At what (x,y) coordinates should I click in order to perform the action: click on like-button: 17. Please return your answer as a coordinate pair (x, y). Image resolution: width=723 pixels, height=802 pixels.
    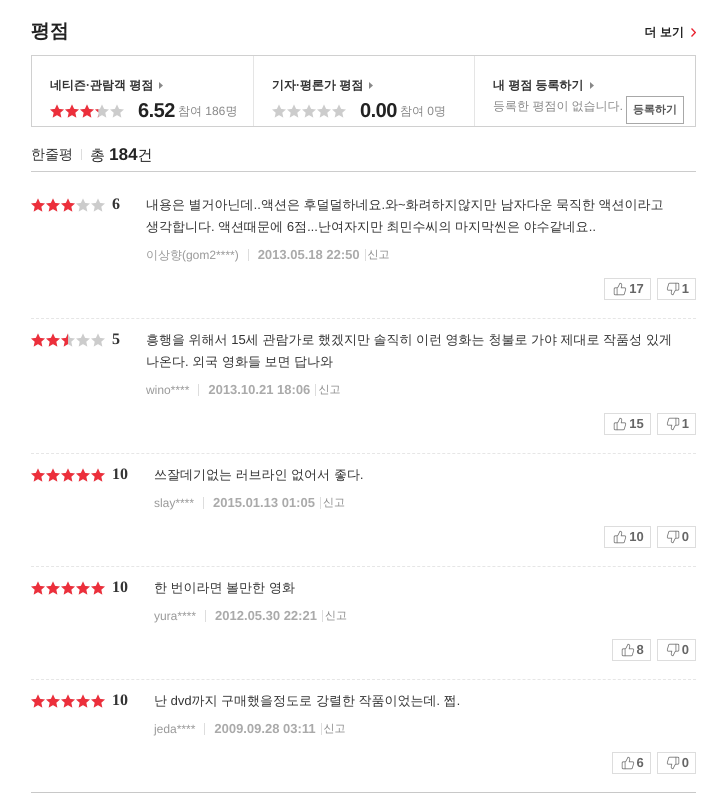
    Looking at the image, I should click on (627, 289).